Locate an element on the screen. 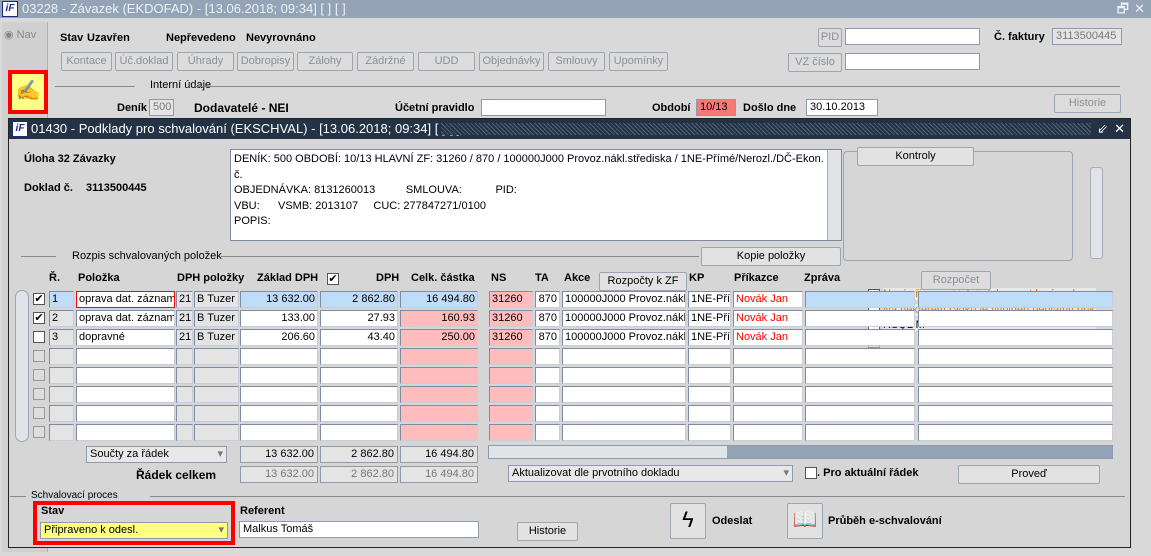 This screenshot has width=1151, height=556. cell-r: 1 is located at coordinates (61, 299).